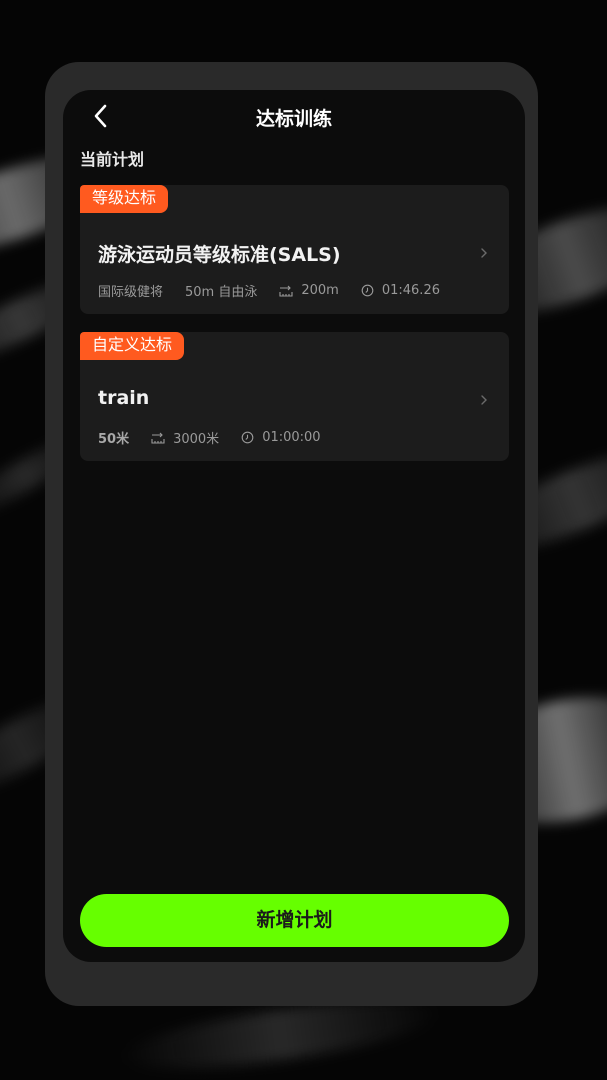 Image resolution: width=607 pixels, height=1080 pixels. What do you see at coordinates (124, 199) in the screenshot?
I see `plan-type-tag: 等级达标` at bounding box center [124, 199].